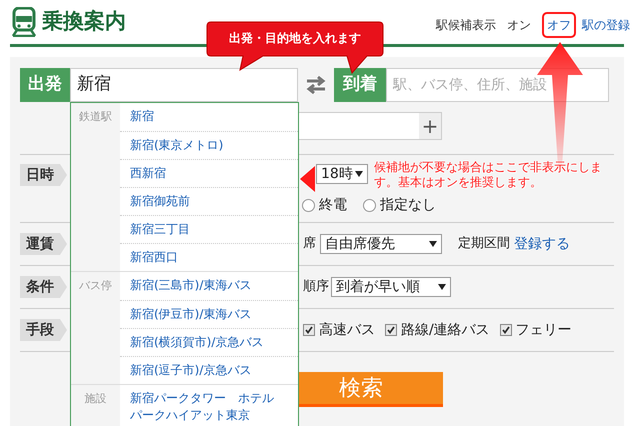  Describe the element at coordinates (466, 25) in the screenshot. I see `station-hint-label: 駅候補表示` at that location.